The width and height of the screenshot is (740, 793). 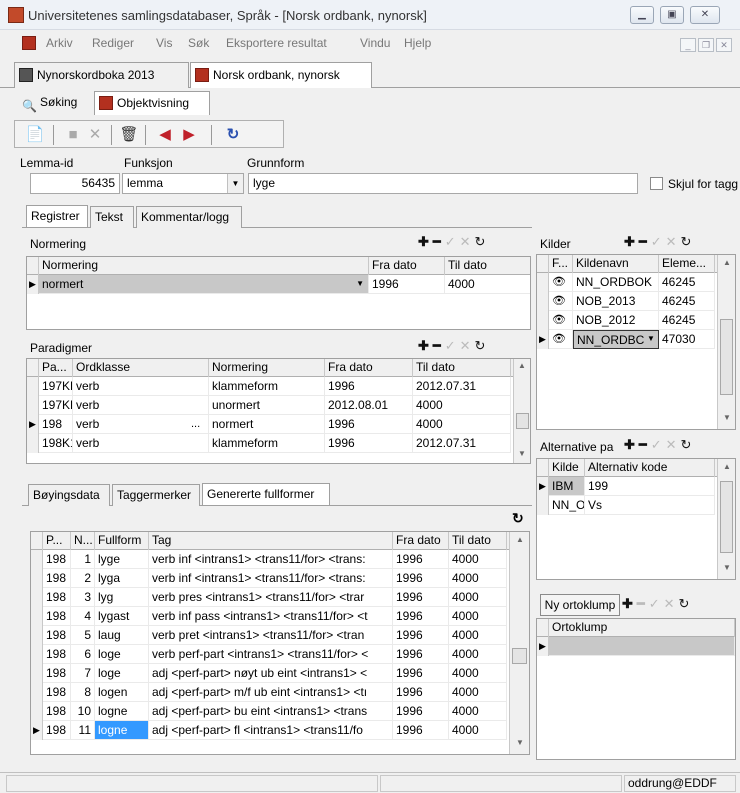 I want to click on mdi-restore-button: ❐, so click(x=706, y=45).